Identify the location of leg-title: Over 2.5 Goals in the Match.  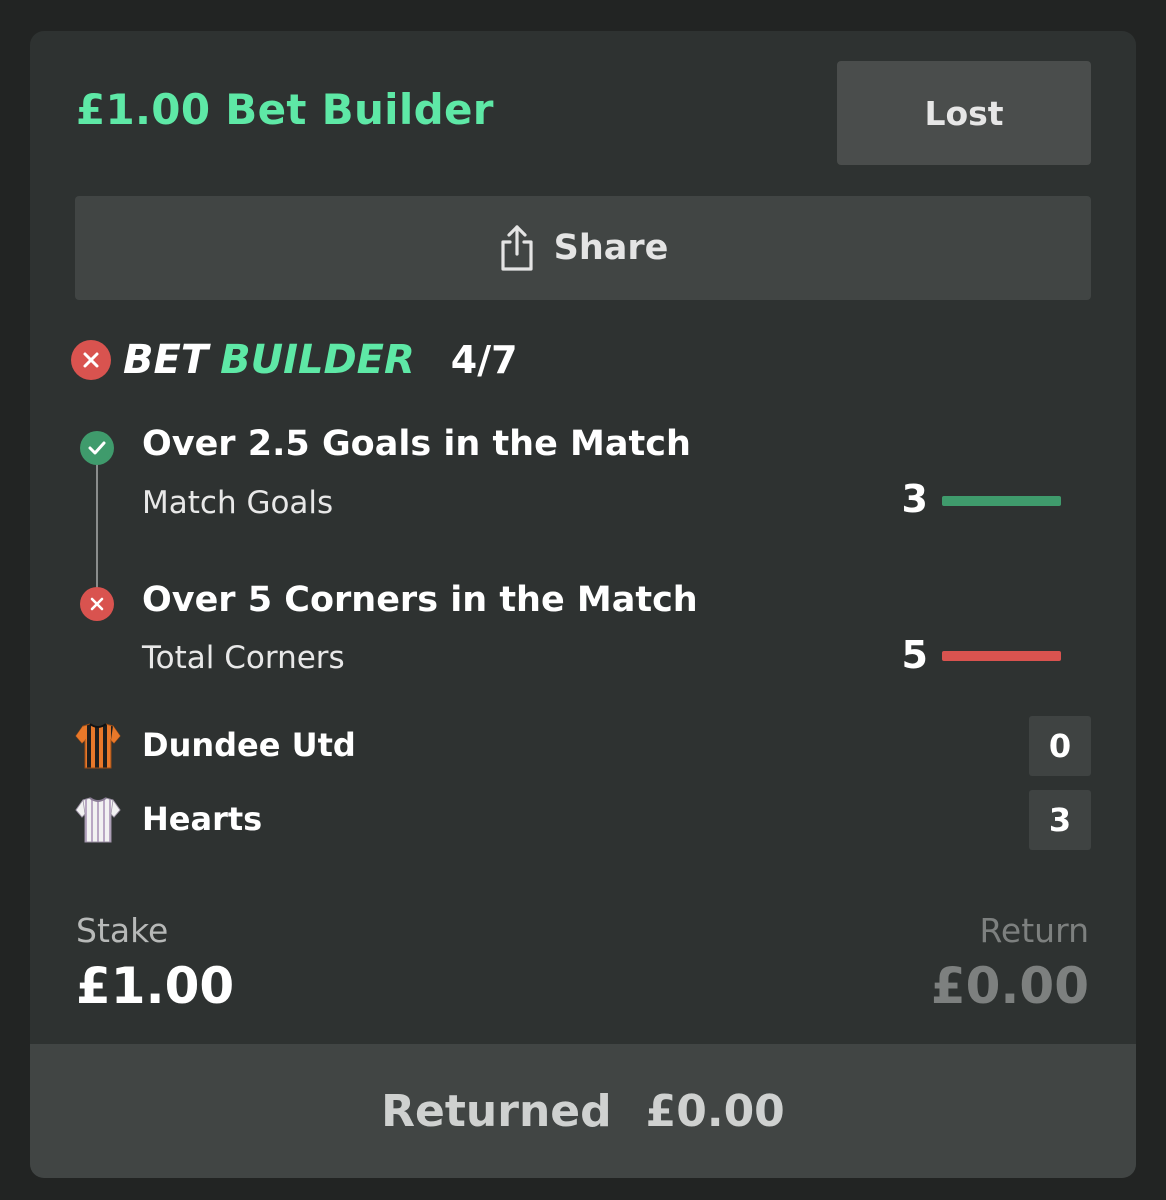
(416, 444).